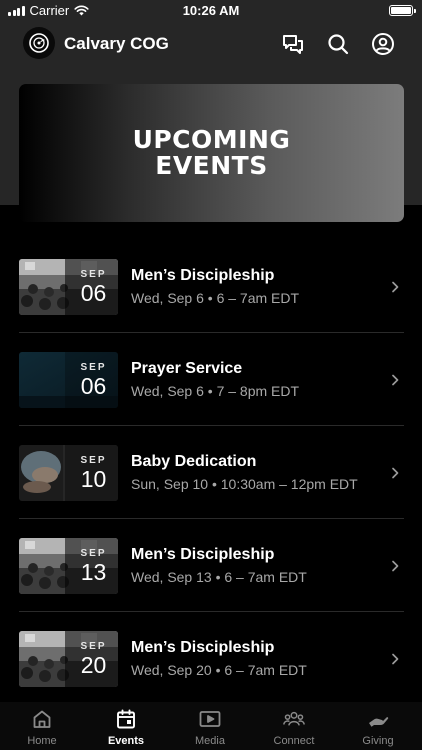 This screenshot has width=422, height=750. Describe the element at coordinates (338, 44) in the screenshot. I see `search-icon` at that location.